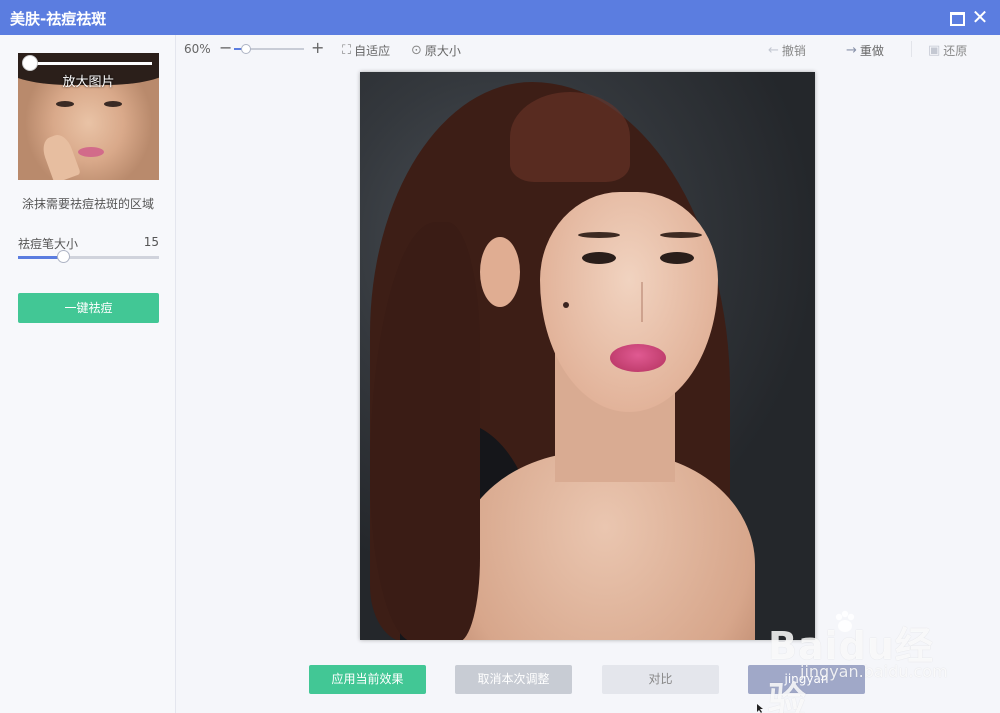  Describe the element at coordinates (851, 50) in the screenshot. I see `redo-icon: →` at that location.